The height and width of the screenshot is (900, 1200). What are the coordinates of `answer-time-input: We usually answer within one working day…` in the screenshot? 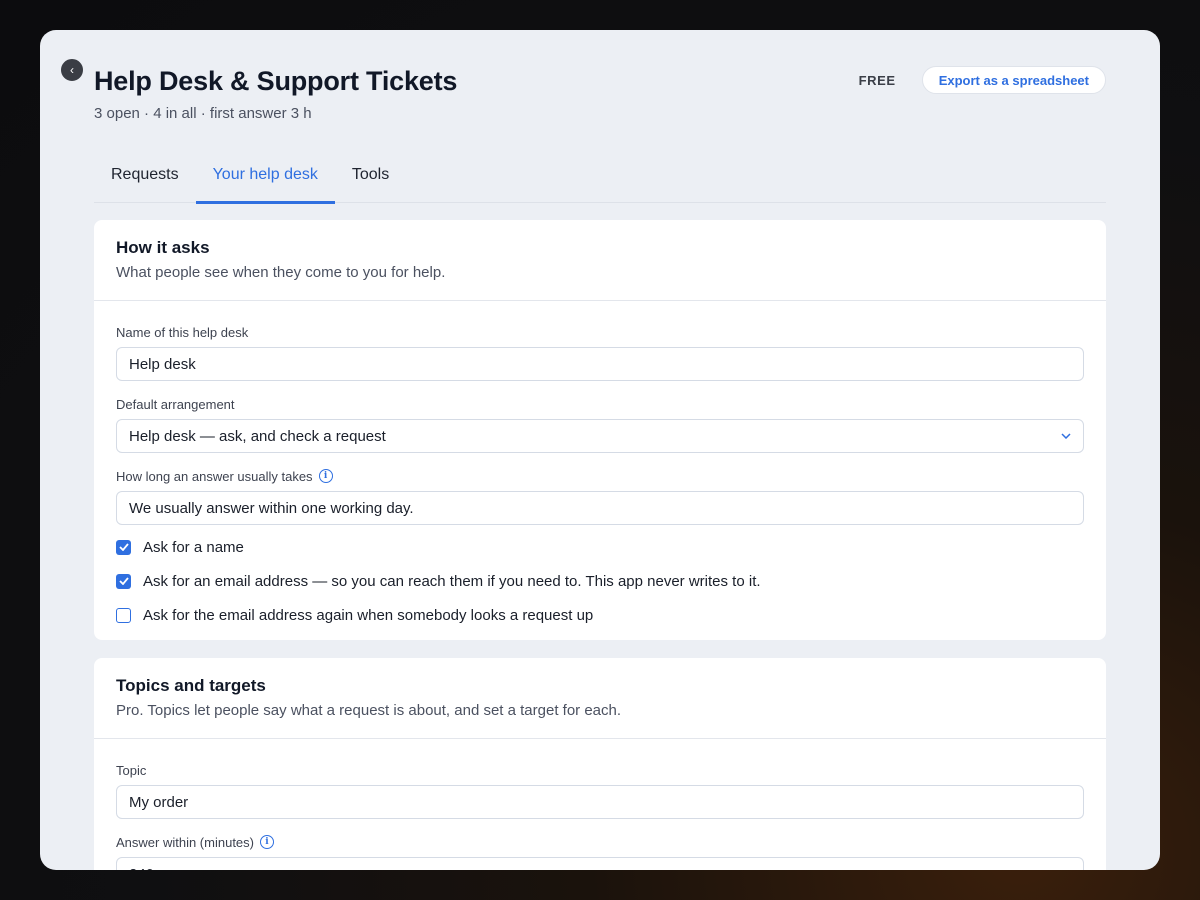 It's located at (600, 508).